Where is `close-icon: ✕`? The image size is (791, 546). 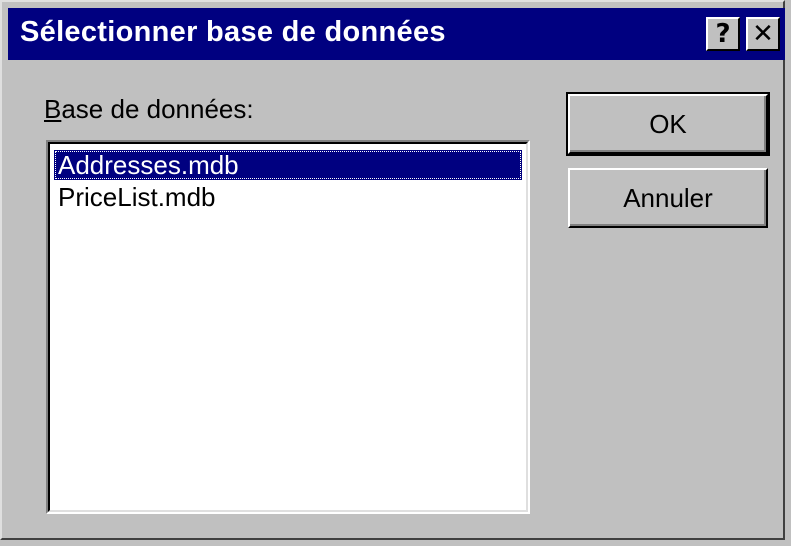 close-icon: ✕ is located at coordinates (763, 34).